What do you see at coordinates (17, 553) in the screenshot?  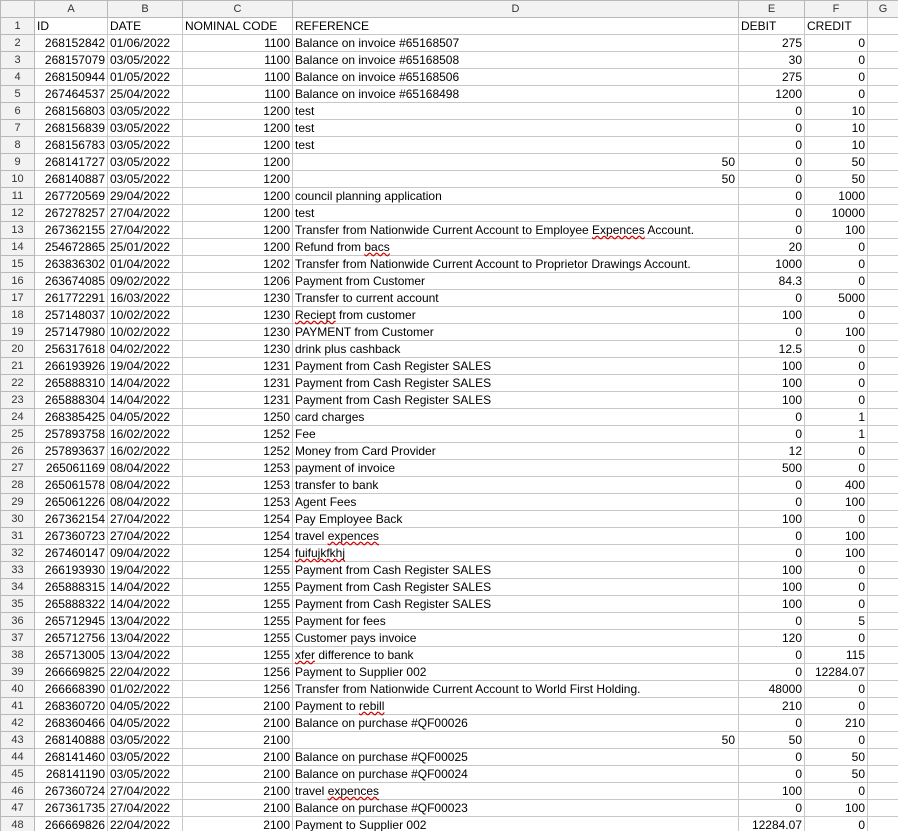 I see `row-header: 32` at bounding box center [17, 553].